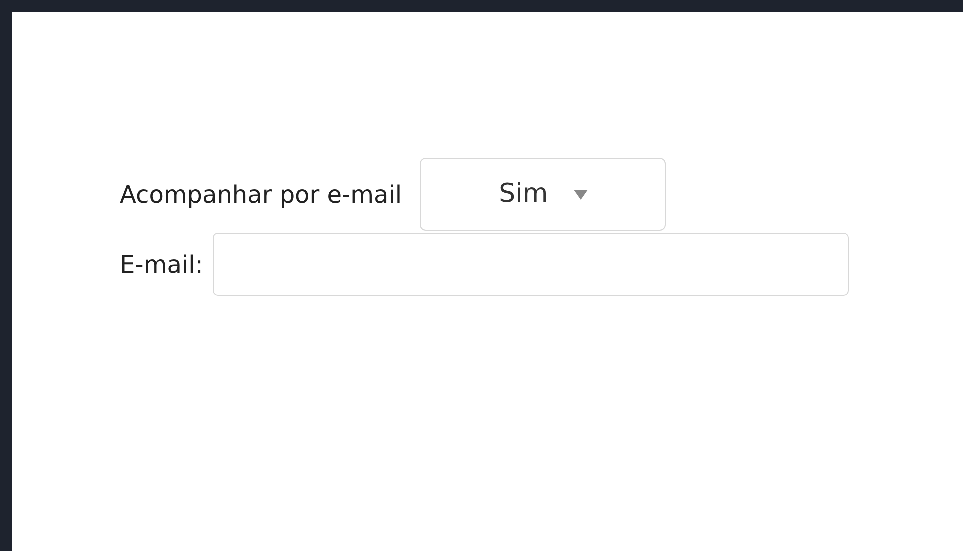 The width and height of the screenshot is (963, 551). I want to click on follow-label: Acompanhar por e-mail, so click(261, 195).